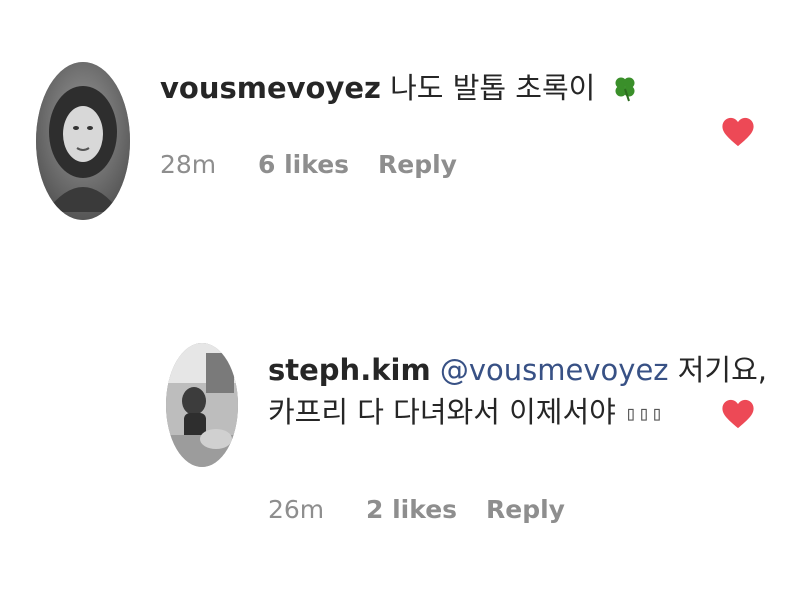 Image resolution: width=800 pixels, height=600 pixels. I want to click on comment-text: 저기요,, so click(722, 370).